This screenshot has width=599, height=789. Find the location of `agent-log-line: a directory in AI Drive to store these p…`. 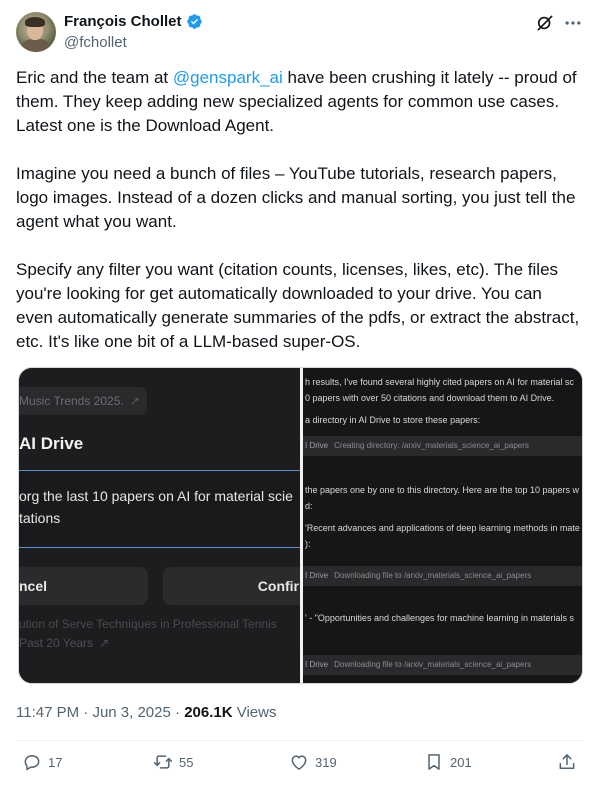

agent-log-line: a directory in AI Drive to store these p… is located at coordinates (393, 420).